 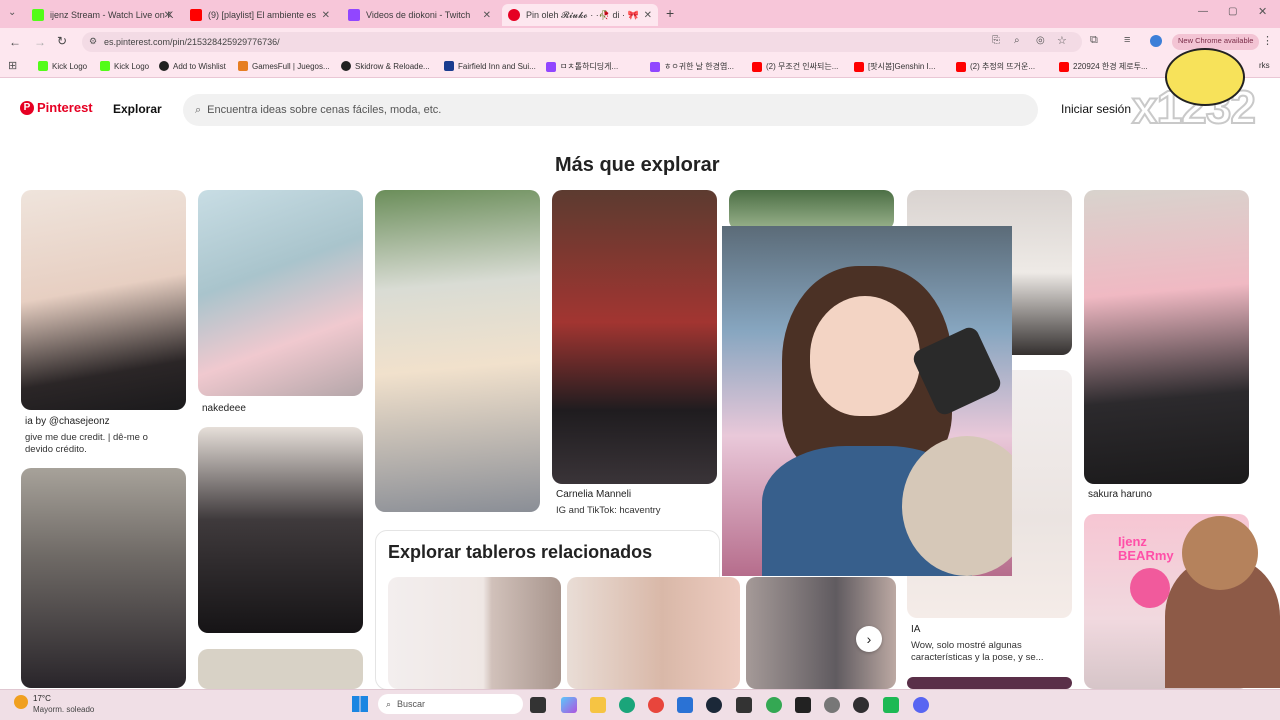 I want to click on search-icon: ⌕, so click(x=198, y=109).